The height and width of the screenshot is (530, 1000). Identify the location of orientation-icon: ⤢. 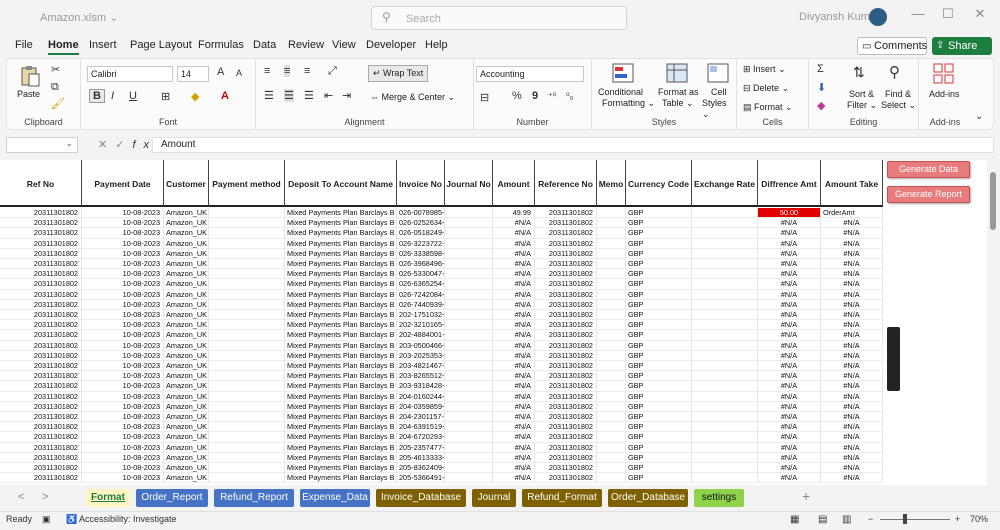
(332, 71).